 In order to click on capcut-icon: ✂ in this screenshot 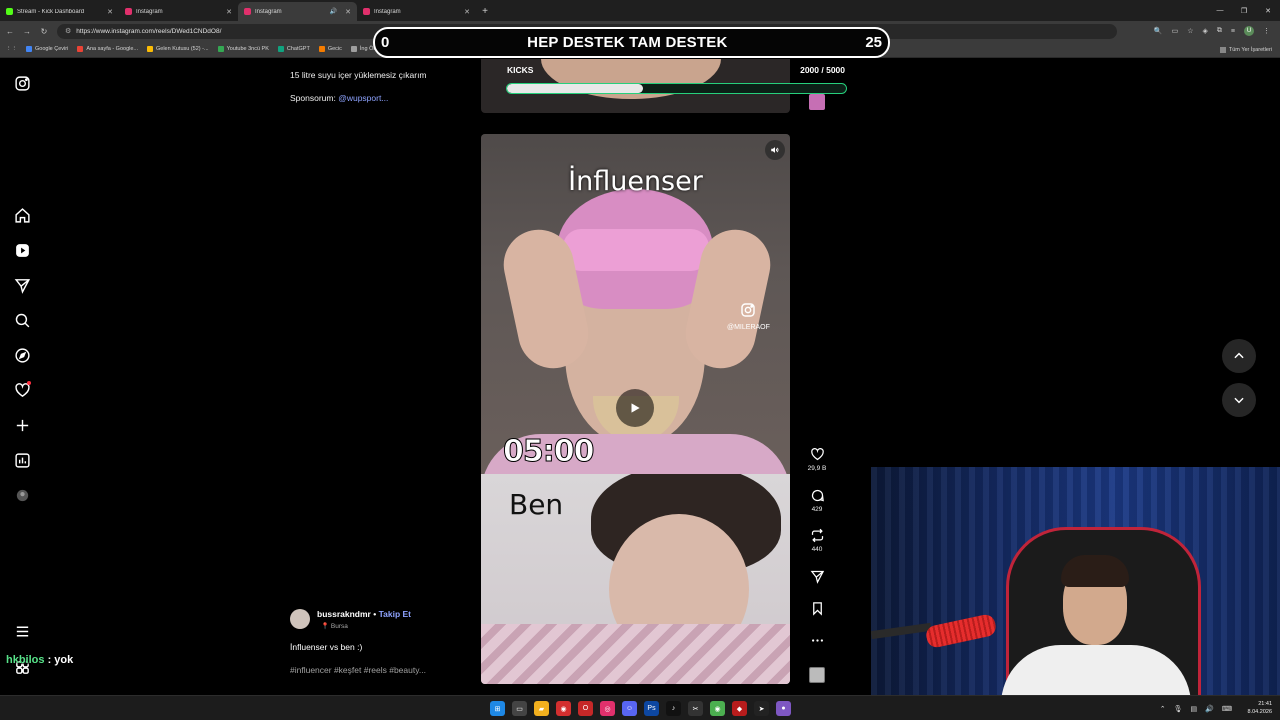, I will do `click(695, 708)`.